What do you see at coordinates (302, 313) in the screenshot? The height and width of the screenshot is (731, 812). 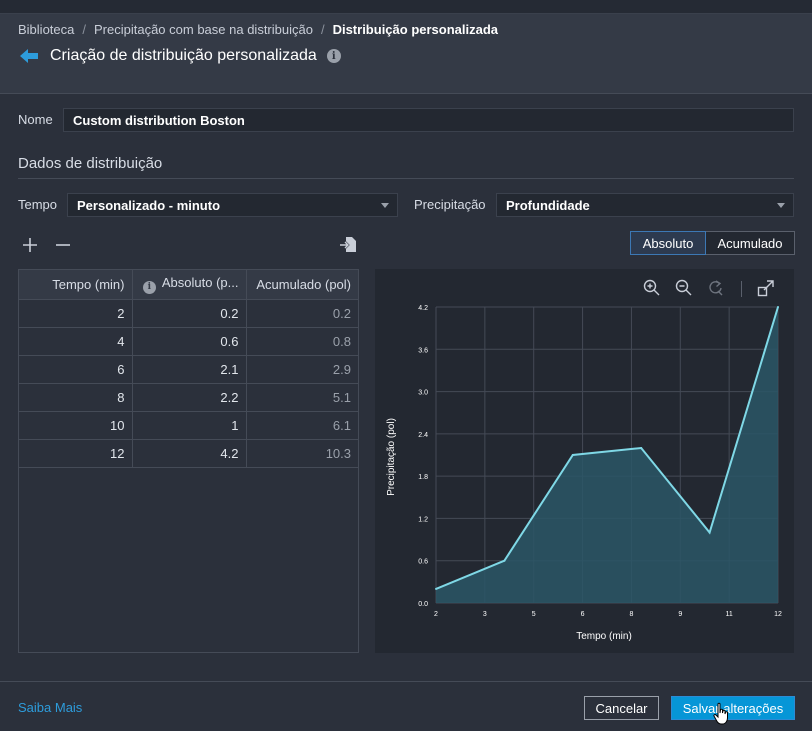 I see `cell-acumulado: 0.2` at bounding box center [302, 313].